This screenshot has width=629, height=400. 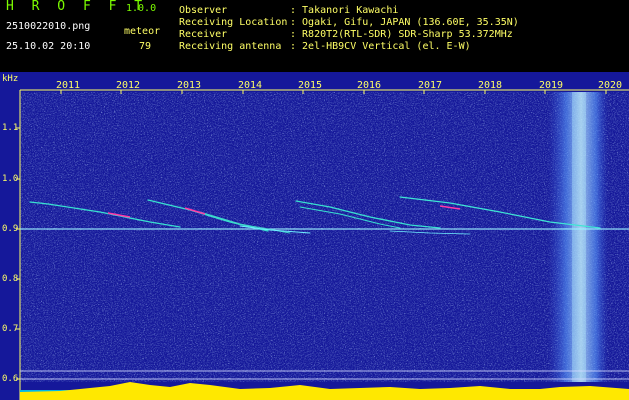 I want to click on y-tick-label: 0.6, so click(x=10, y=379).